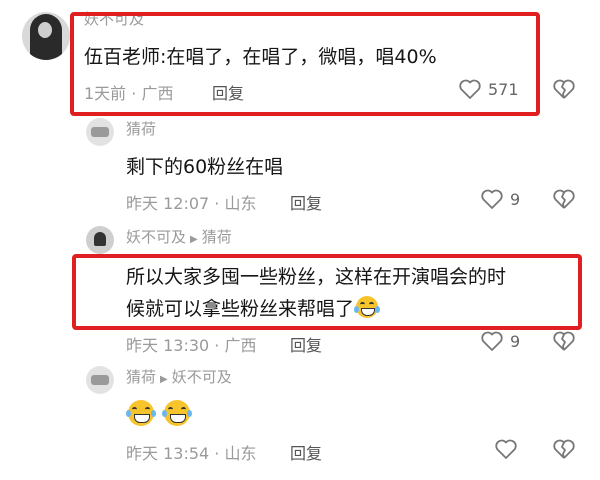  I want to click on like-button: 571, so click(488, 89).